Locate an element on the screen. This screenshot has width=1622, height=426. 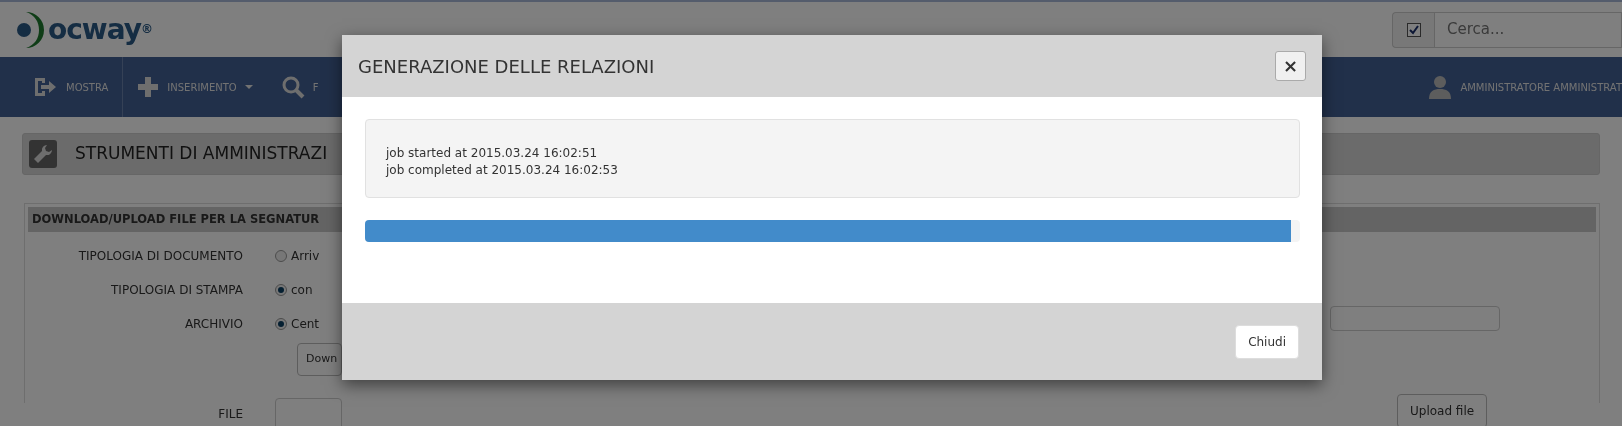
field-label: ARCHIVIO is located at coordinates (213, 325).